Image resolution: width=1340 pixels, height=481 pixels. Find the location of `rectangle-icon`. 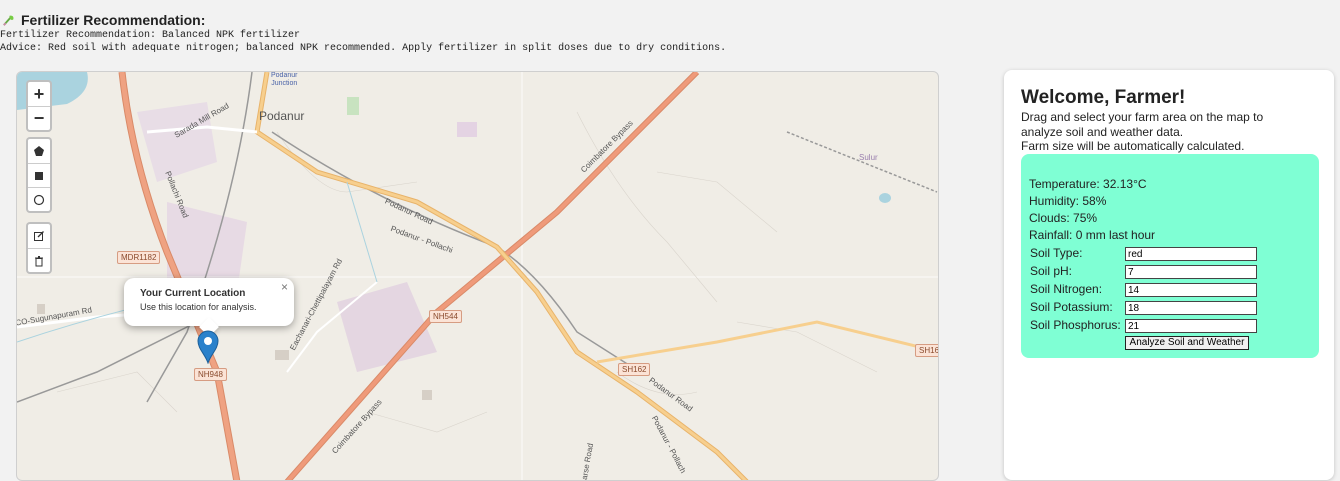

rectangle-icon is located at coordinates (39, 175).